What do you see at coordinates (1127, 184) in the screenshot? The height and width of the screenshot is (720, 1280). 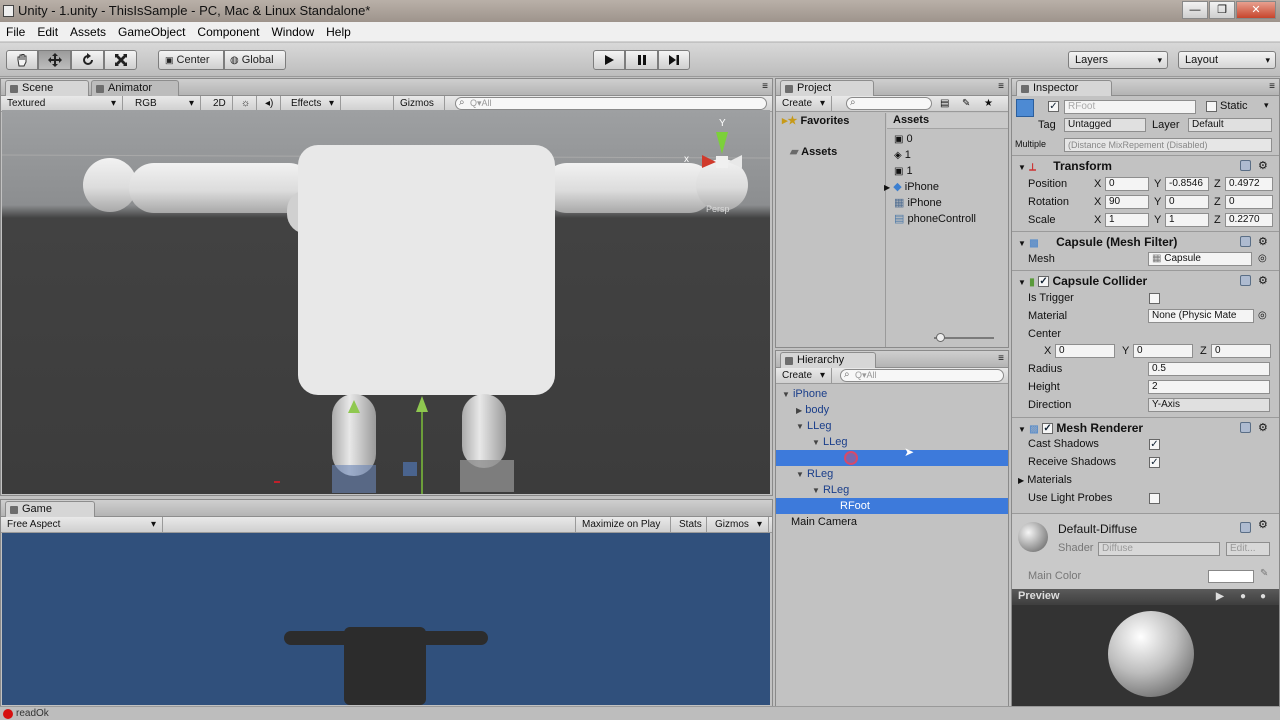 I see `position-x-field: 0` at bounding box center [1127, 184].